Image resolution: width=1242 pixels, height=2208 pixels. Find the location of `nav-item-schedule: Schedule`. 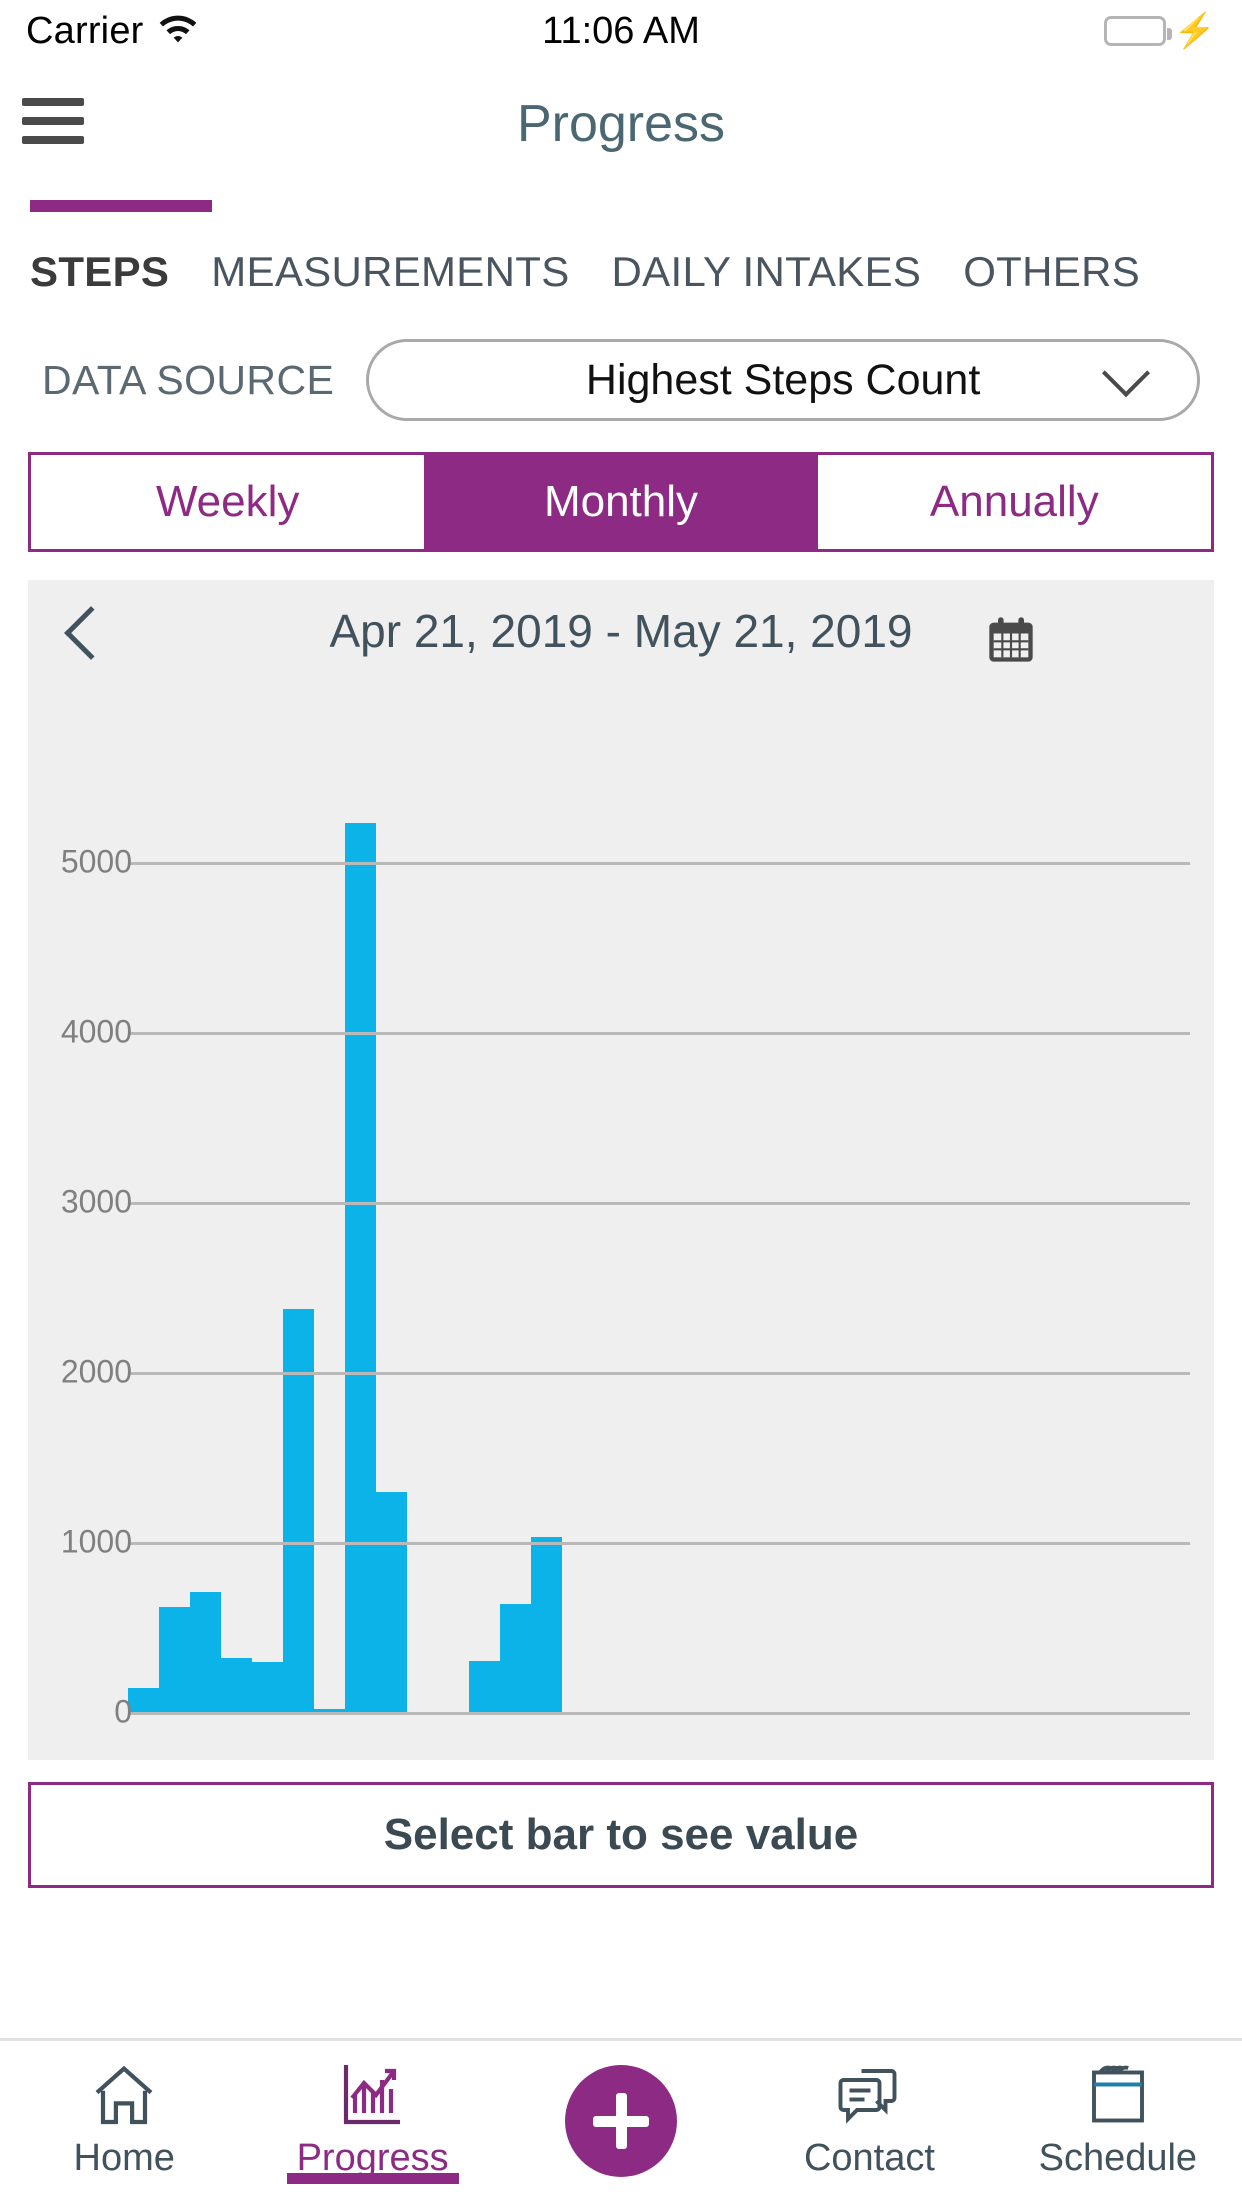

nav-item-schedule: Schedule is located at coordinates (1118, 2110).